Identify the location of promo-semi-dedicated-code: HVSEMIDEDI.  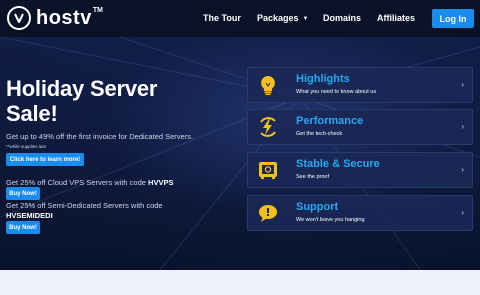
(29, 215).